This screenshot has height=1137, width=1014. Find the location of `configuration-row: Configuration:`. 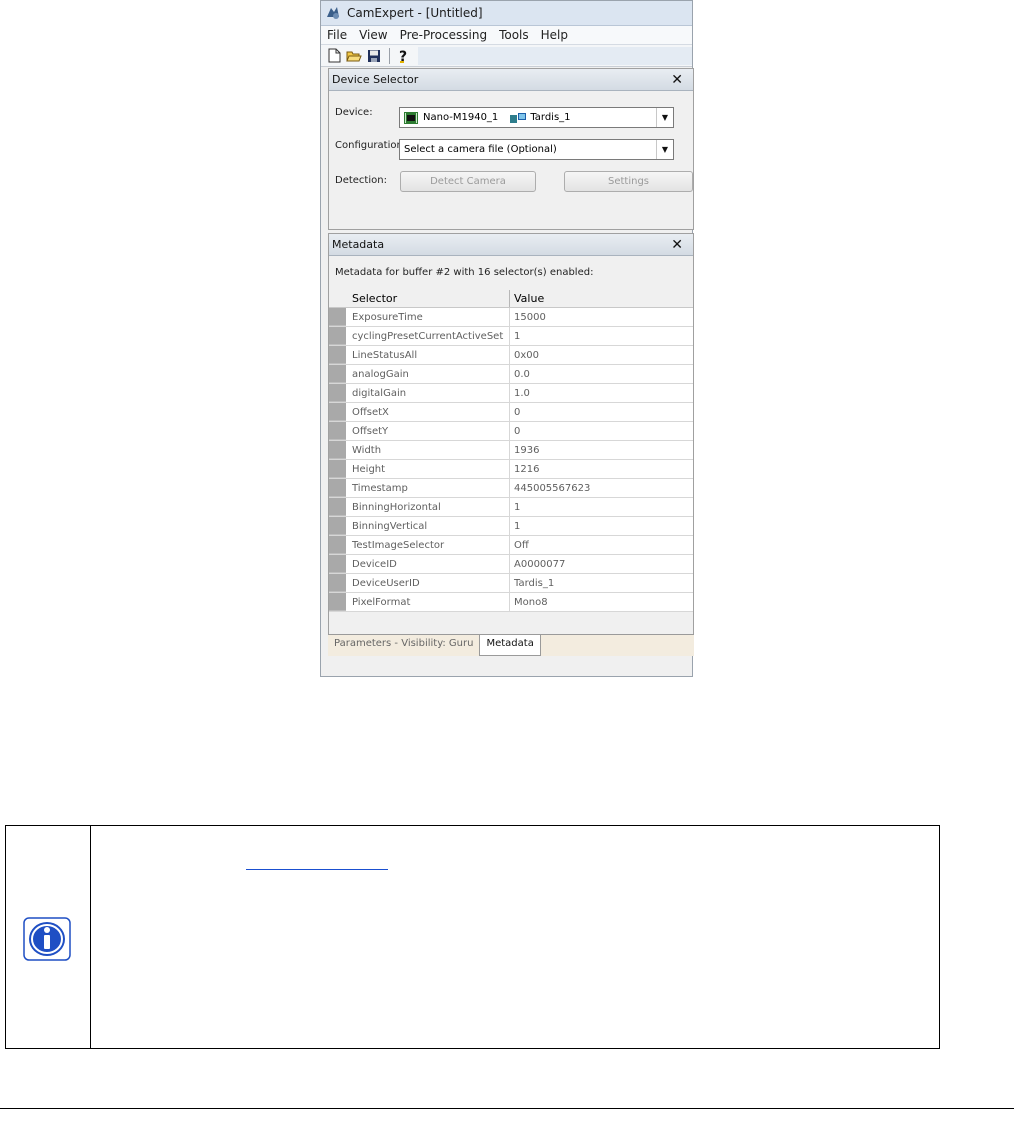

configuration-row: Configuration: is located at coordinates (371, 145).